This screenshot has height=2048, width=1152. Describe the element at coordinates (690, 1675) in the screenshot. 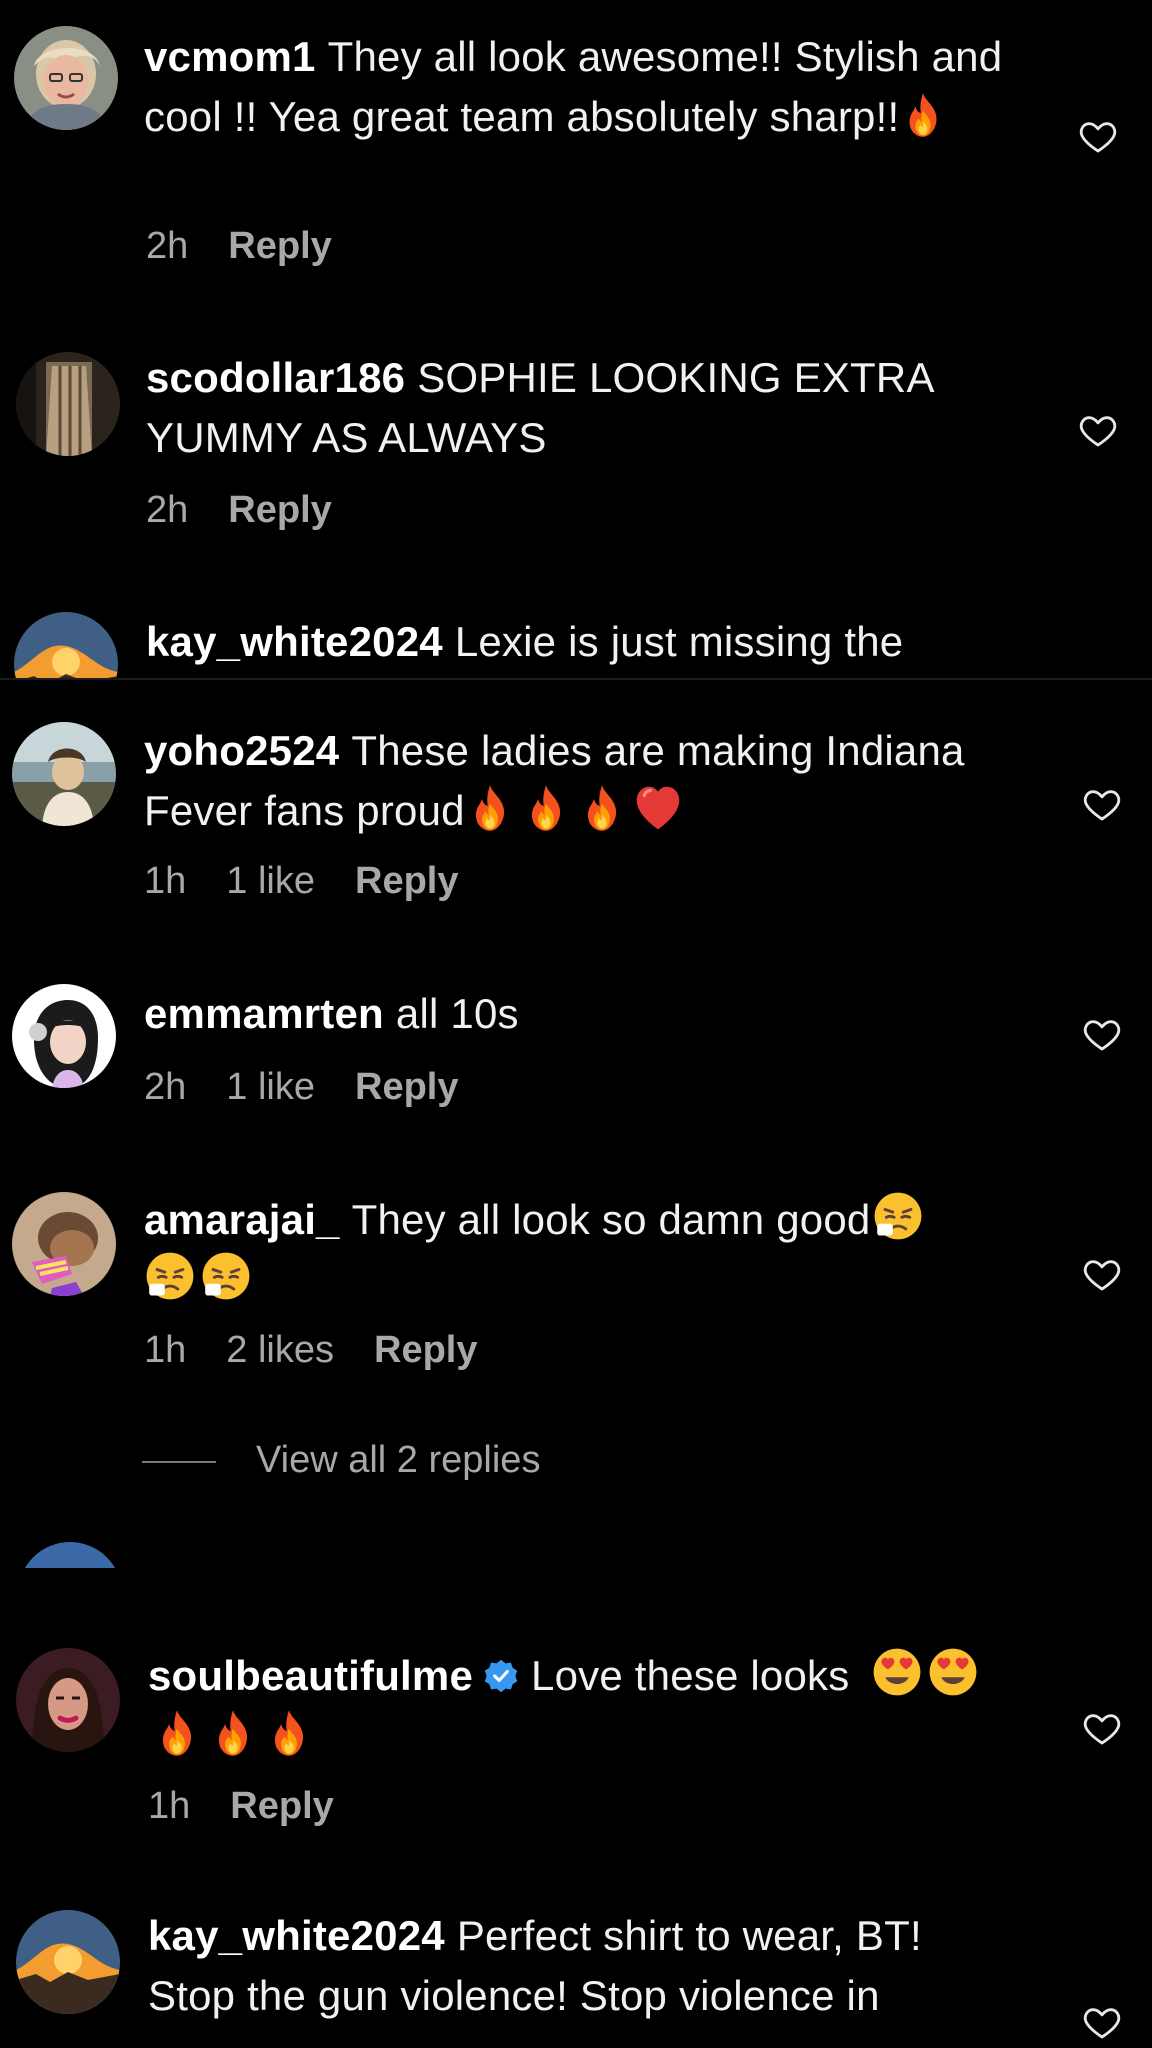

I see `comment-body: Love these looks` at that location.